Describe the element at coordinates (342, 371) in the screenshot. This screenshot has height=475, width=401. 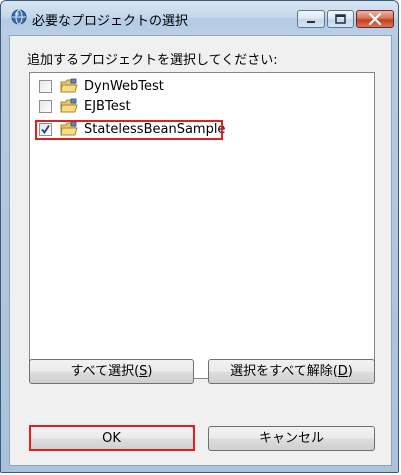
I see `deselect-all-mnemonic: D` at that location.